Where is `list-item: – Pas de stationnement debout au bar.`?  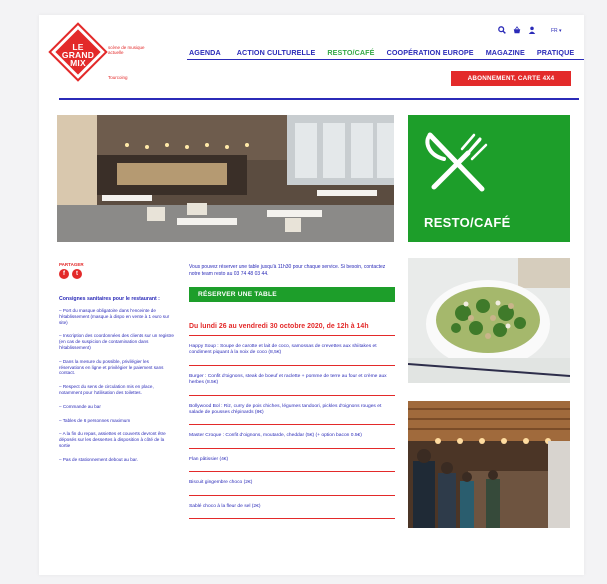 list-item: – Pas de stationnement debout au bar. is located at coordinates (98, 459).